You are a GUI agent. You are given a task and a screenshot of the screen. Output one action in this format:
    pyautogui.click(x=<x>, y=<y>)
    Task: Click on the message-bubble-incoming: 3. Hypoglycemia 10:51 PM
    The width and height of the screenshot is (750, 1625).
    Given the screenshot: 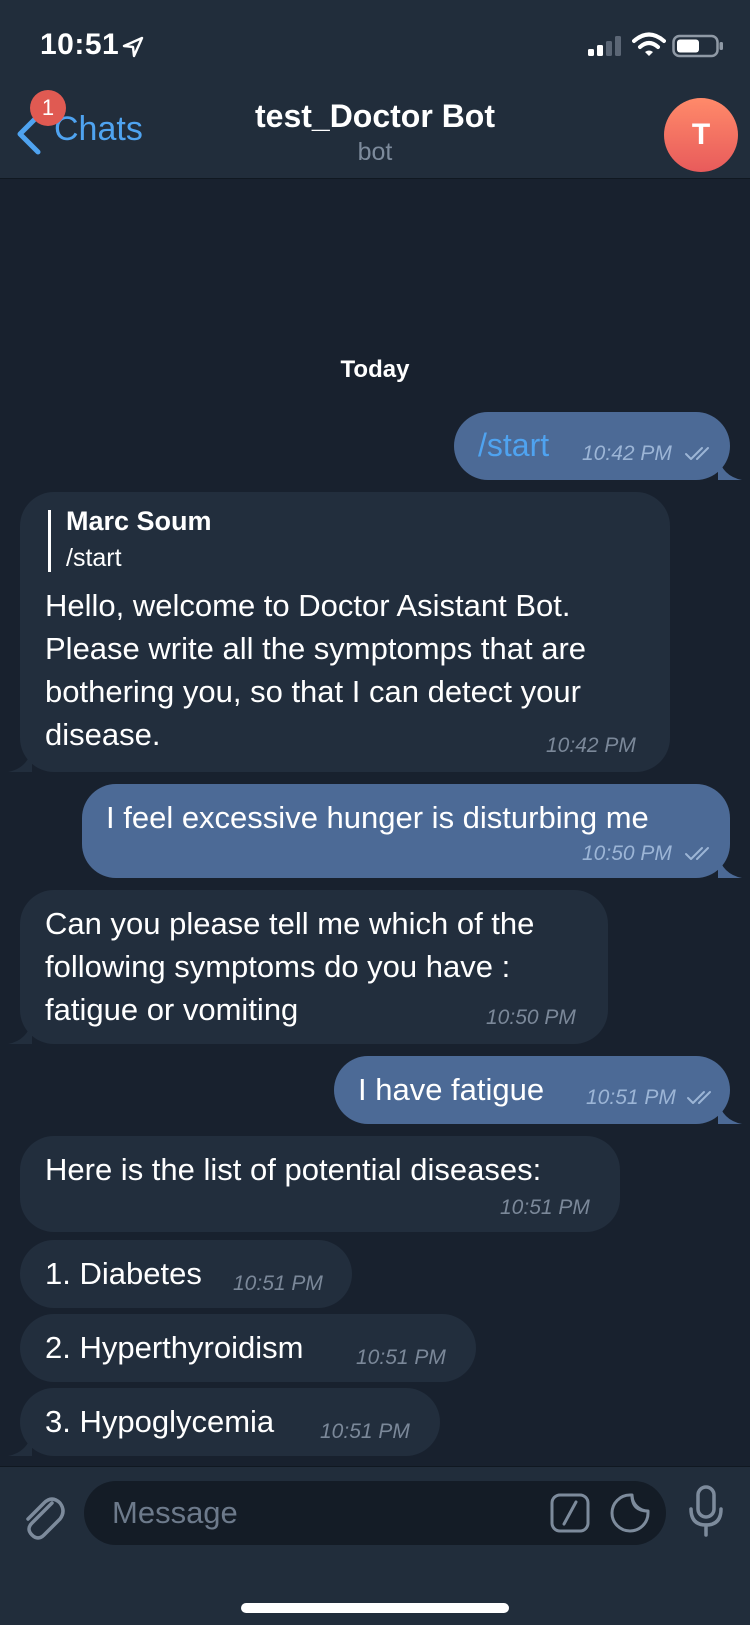 What is the action you would take?
    pyautogui.click(x=230, y=1422)
    